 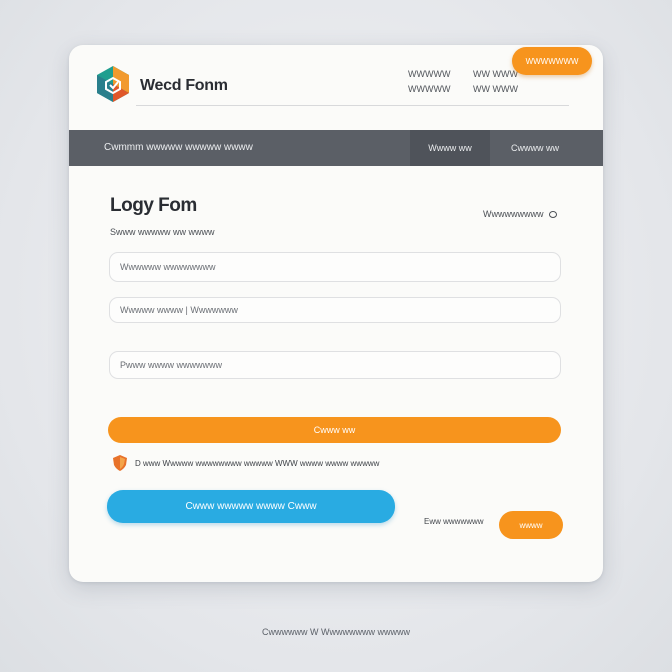 I want to click on help-icon, so click(x=552, y=214).